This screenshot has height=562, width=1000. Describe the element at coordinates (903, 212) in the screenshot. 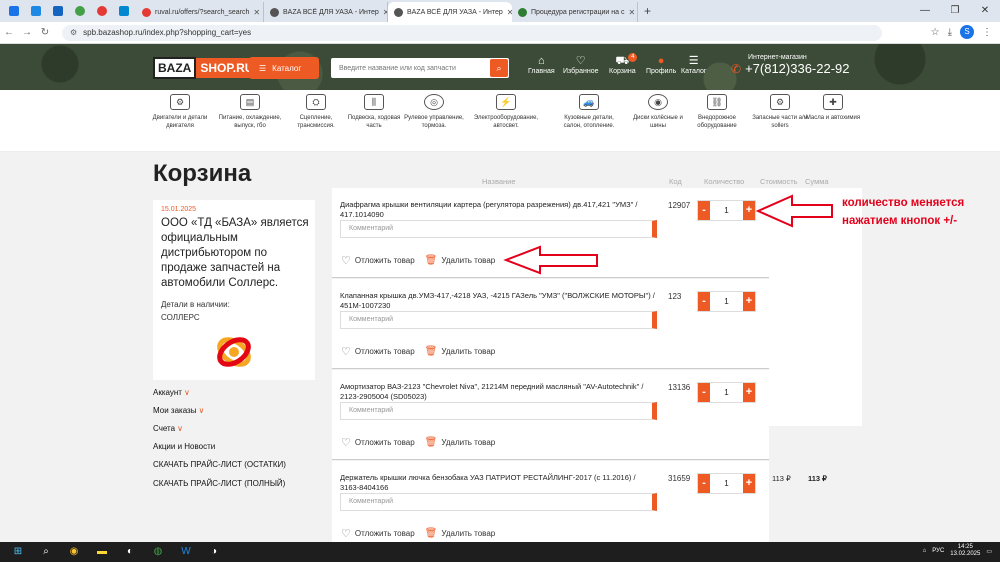

I see `annotation-text: количество меняется нажатием кнопок +/-` at that location.